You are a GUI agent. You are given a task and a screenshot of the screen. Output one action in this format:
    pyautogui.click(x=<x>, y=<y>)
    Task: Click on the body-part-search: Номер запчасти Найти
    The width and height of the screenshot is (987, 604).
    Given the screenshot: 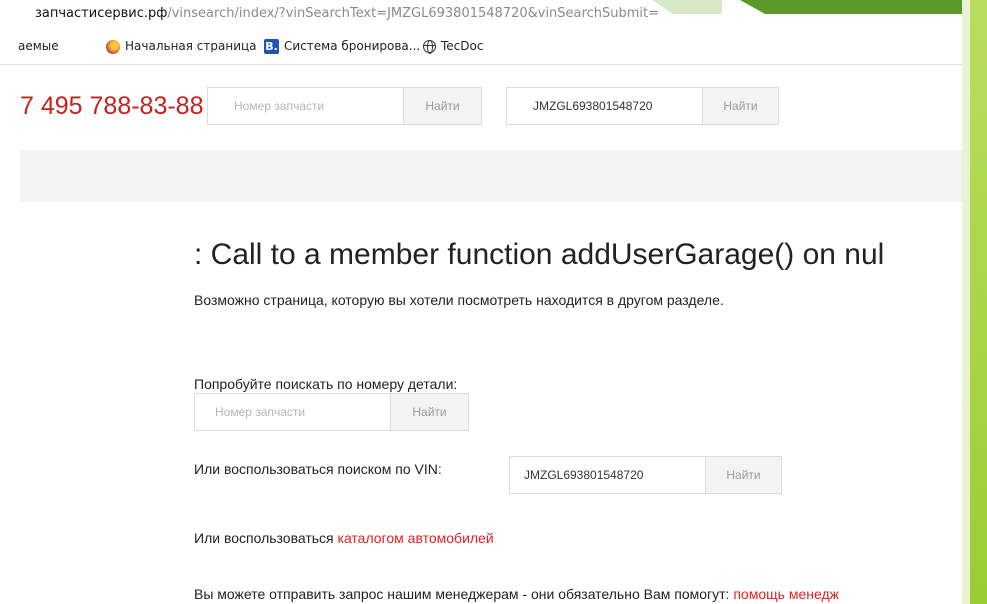 What is the action you would take?
    pyautogui.click(x=331, y=412)
    